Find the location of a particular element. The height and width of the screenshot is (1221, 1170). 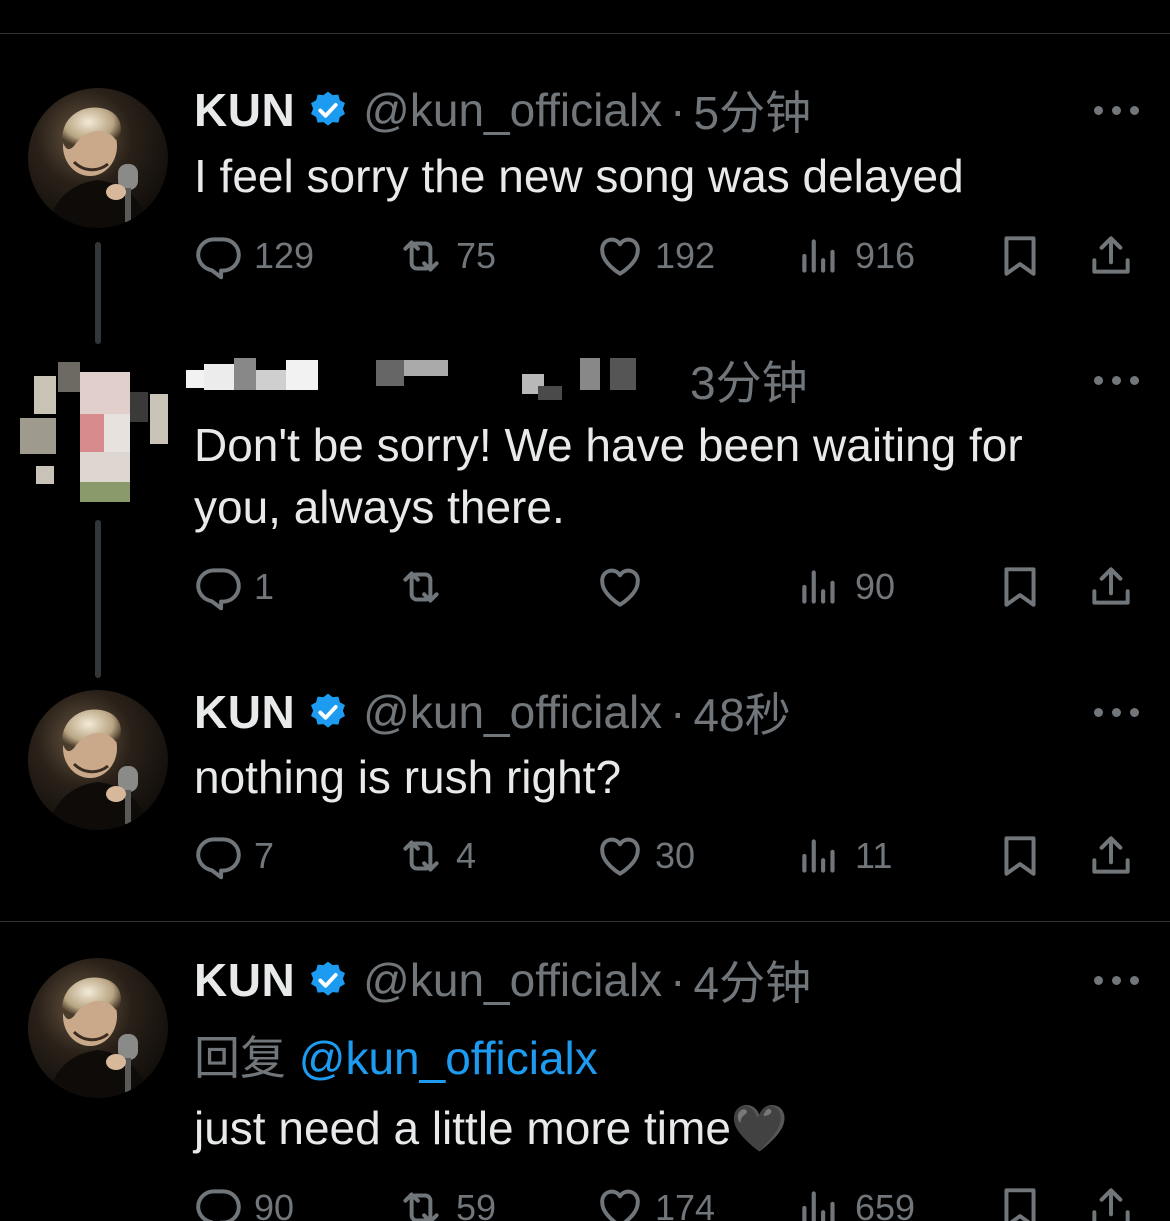

tweet-header: 3分钟 is located at coordinates (749, 380).